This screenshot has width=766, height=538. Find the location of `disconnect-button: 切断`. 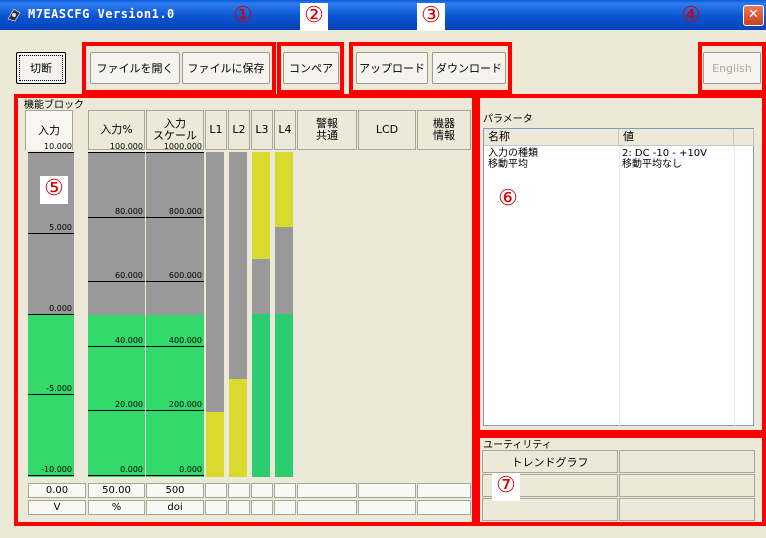

disconnect-button: 切断 is located at coordinates (41, 68).